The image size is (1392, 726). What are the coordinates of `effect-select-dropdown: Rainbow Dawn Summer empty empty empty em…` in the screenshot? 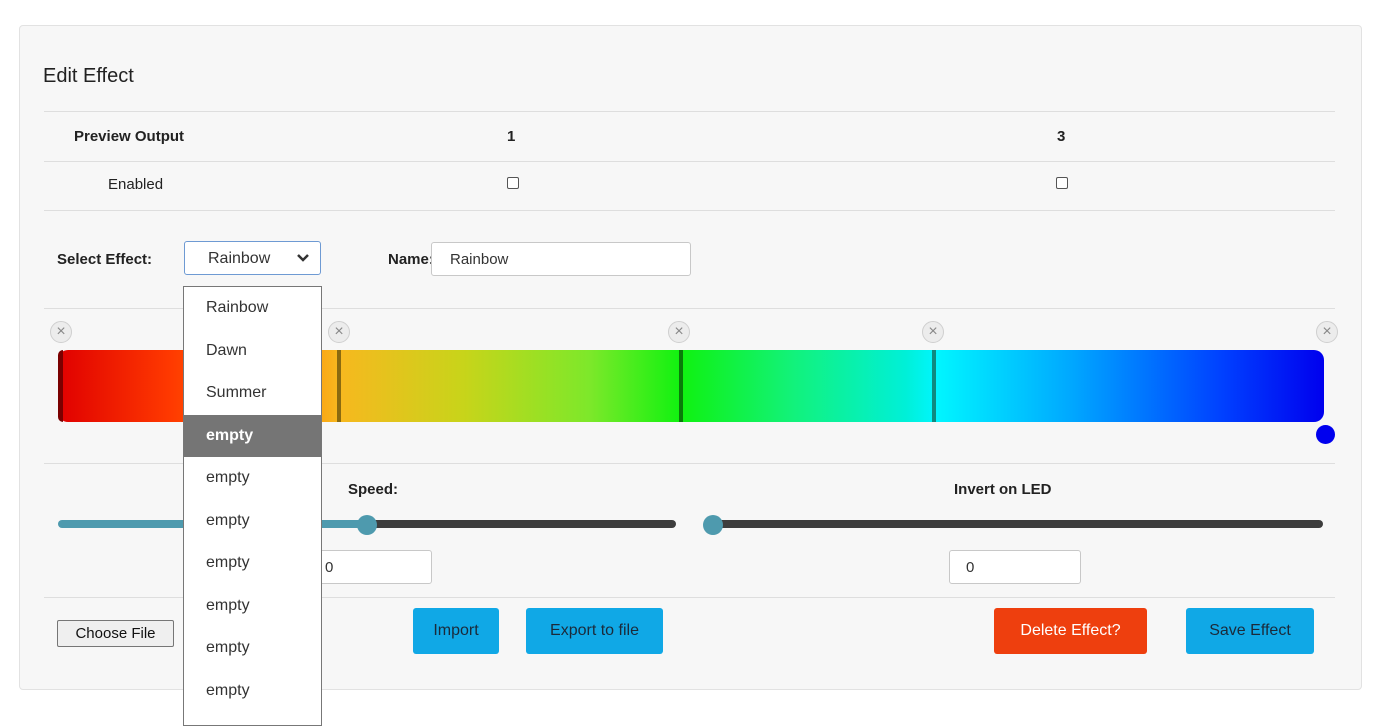 It's located at (252, 506).